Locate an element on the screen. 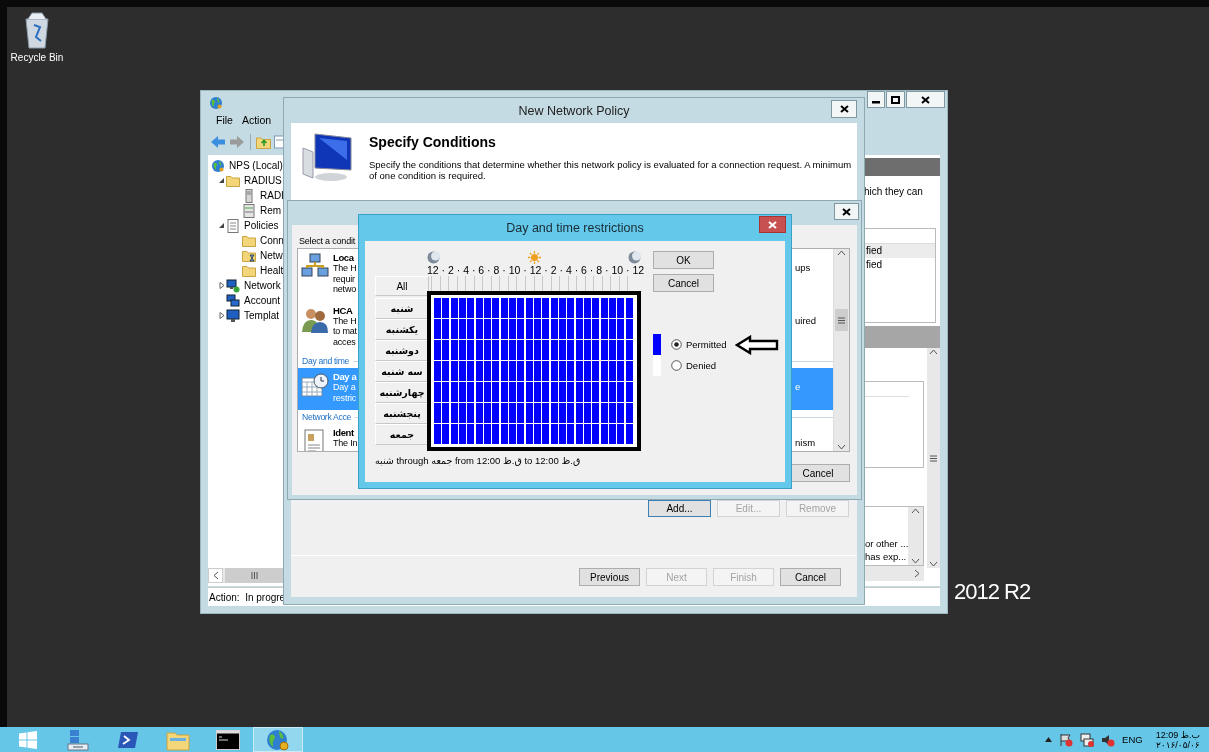 The image size is (1209, 752). page-heading: Specify Conditions is located at coordinates (433, 142).